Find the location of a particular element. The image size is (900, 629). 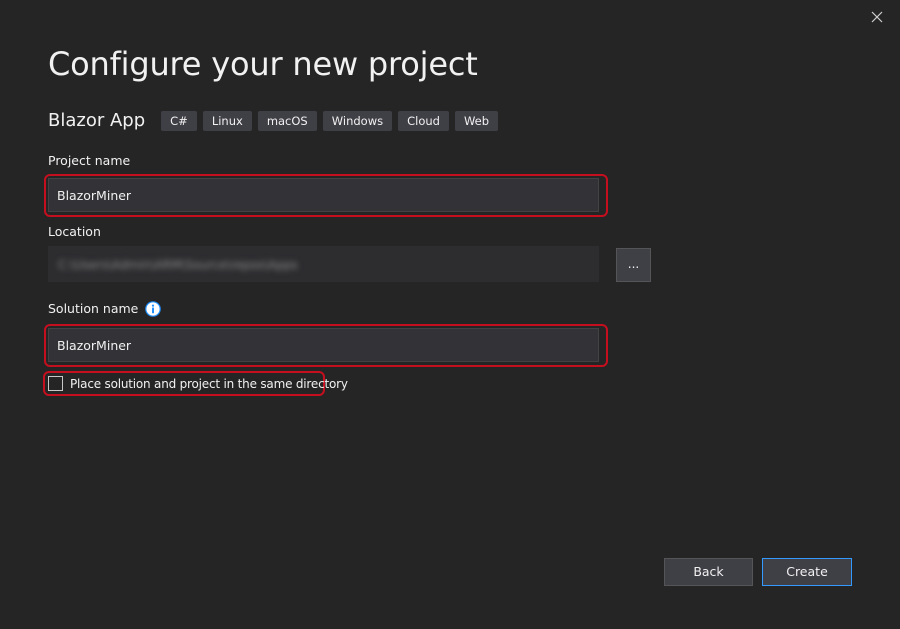

template-name: Blazor App is located at coordinates (97, 120).